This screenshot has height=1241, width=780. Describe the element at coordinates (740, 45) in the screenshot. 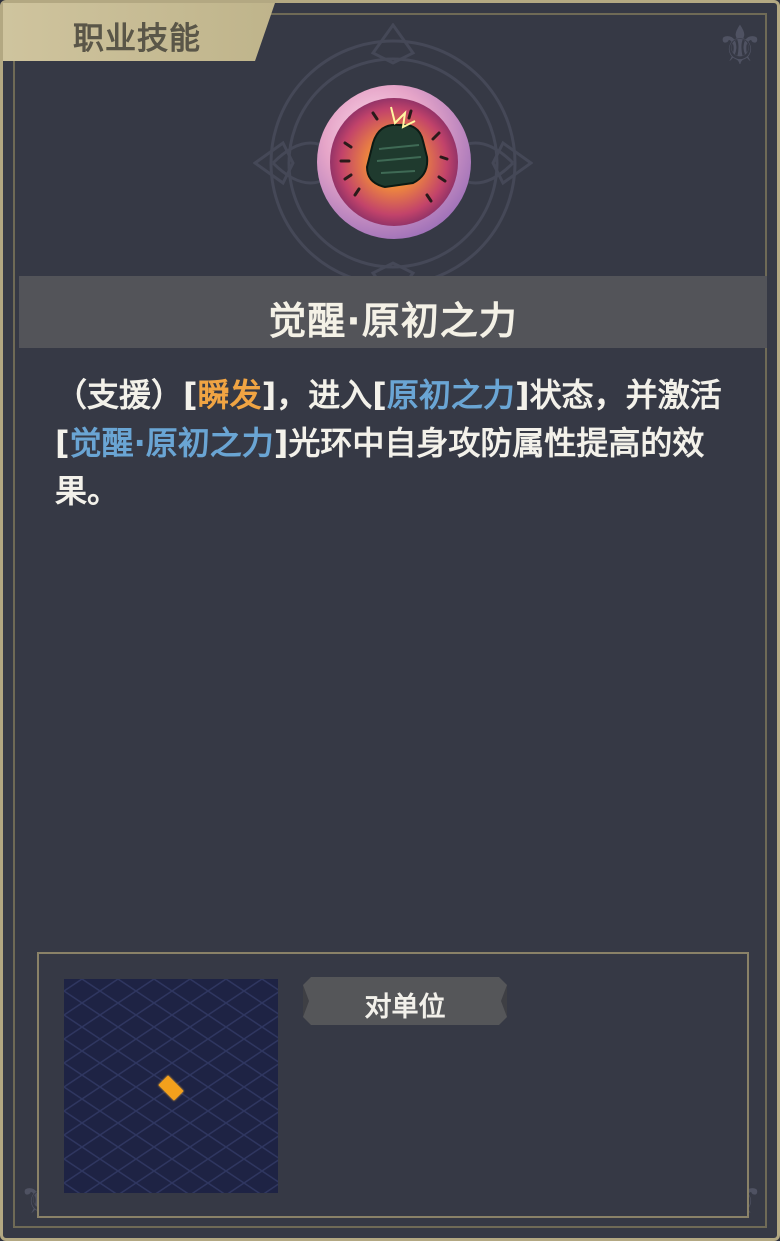

I see `fleur-ornament-icon: ⚜` at that location.